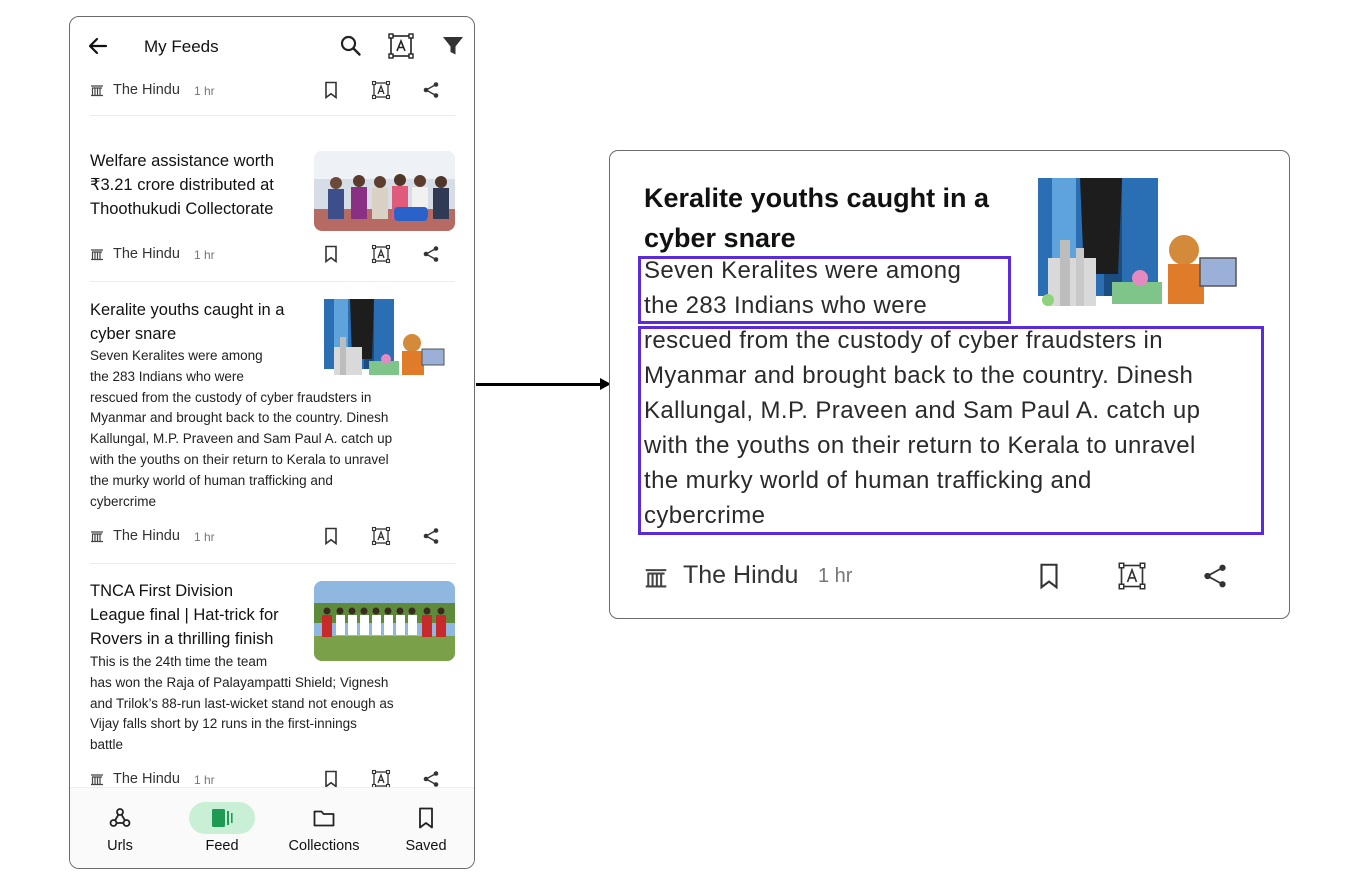 Image resolution: width=1358 pixels, height=887 pixels. What do you see at coordinates (1137, 244) in the screenshot?
I see `zoomed-thumbnail` at bounding box center [1137, 244].